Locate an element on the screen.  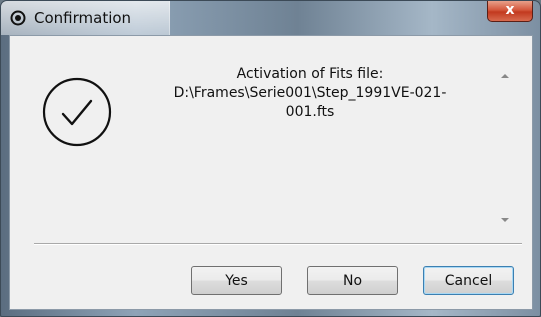
title-tab: Confirmation is located at coordinates (85, 18).